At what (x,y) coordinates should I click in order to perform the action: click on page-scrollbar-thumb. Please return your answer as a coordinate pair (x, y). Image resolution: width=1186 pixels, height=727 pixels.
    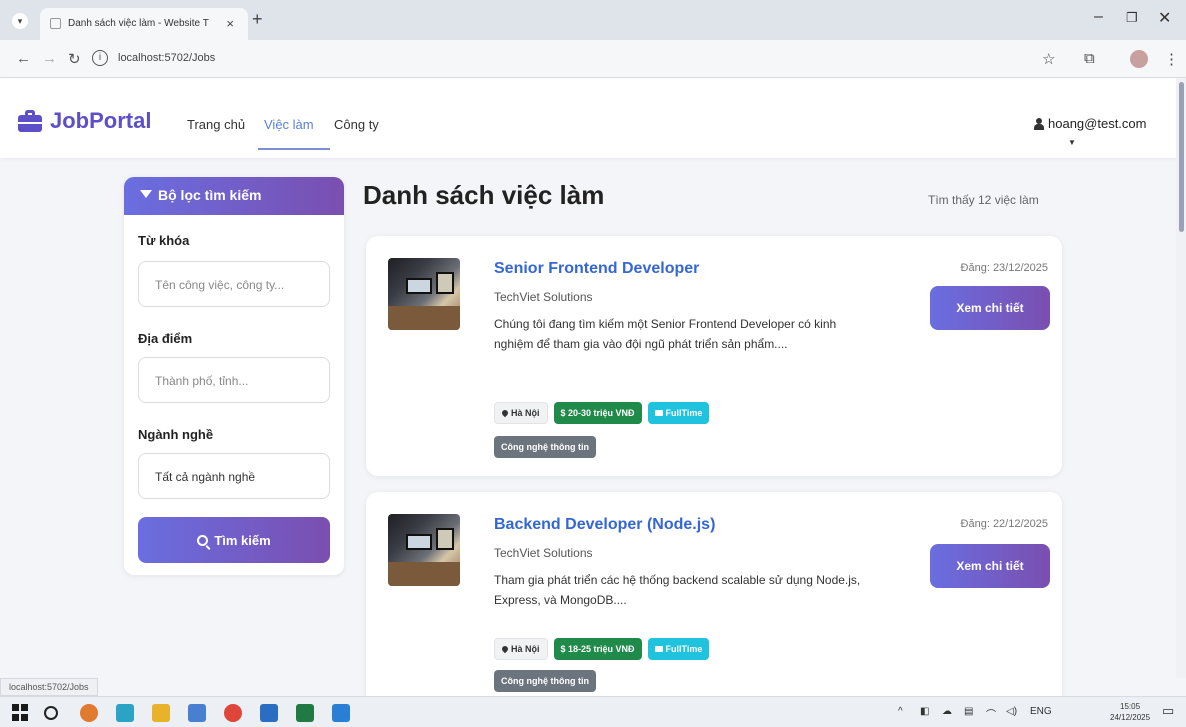
    Looking at the image, I should click on (1181, 157).